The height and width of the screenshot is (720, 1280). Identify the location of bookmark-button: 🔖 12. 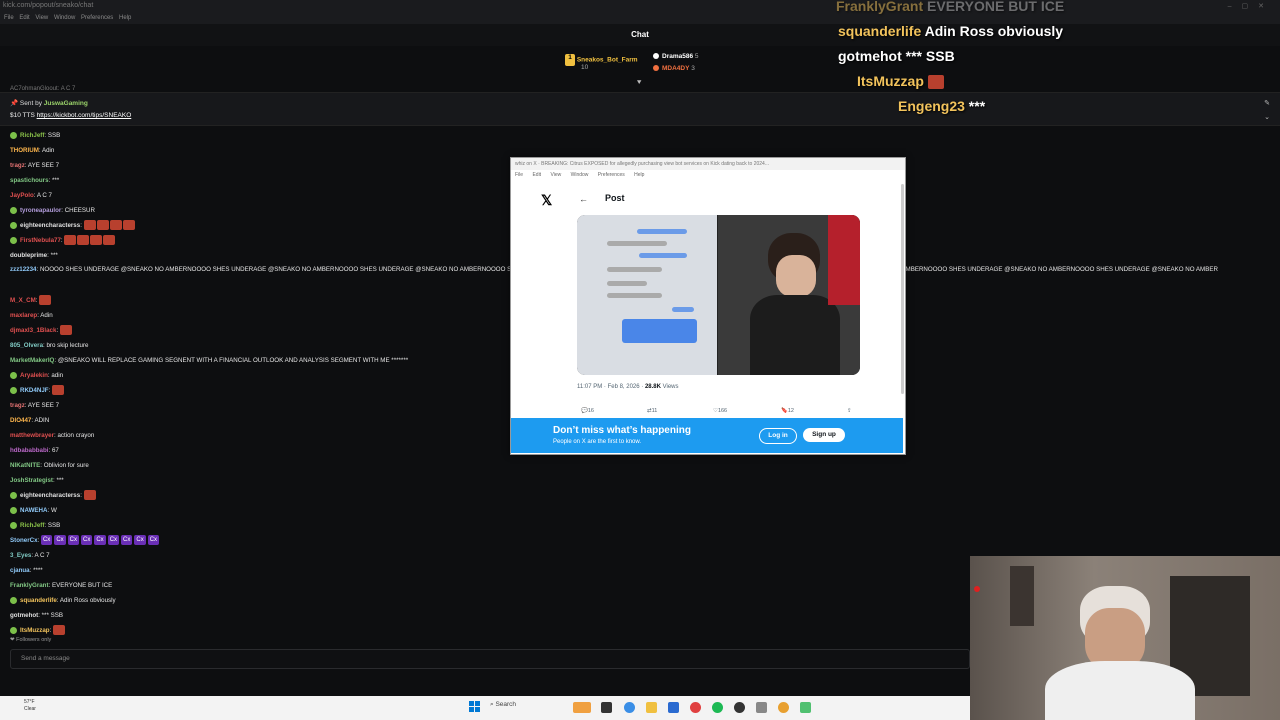
(787, 411).